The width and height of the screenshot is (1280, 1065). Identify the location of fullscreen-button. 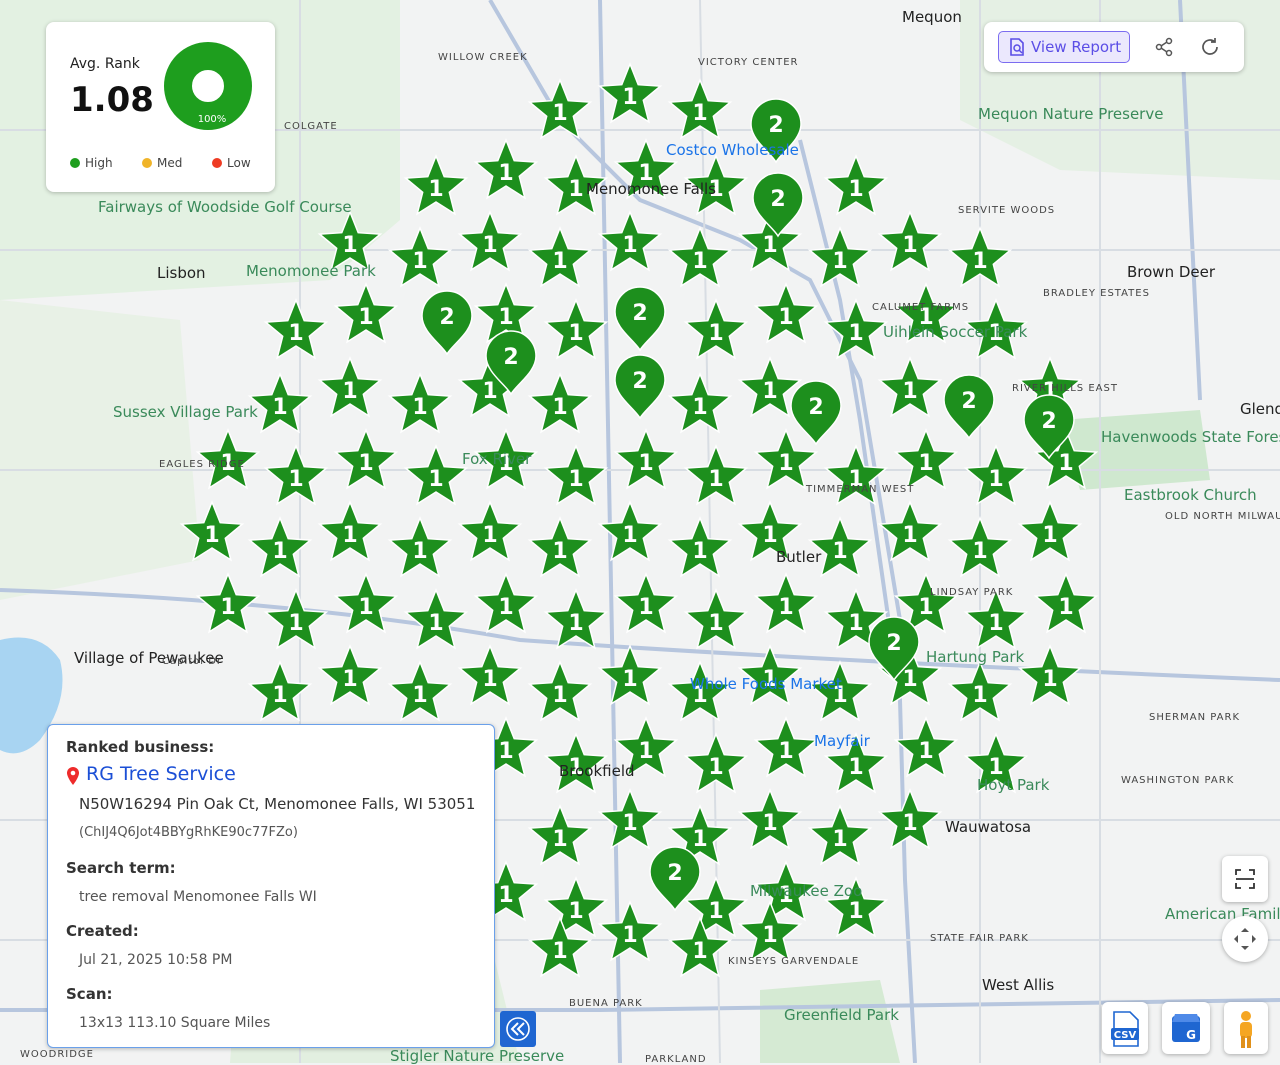
(1245, 879).